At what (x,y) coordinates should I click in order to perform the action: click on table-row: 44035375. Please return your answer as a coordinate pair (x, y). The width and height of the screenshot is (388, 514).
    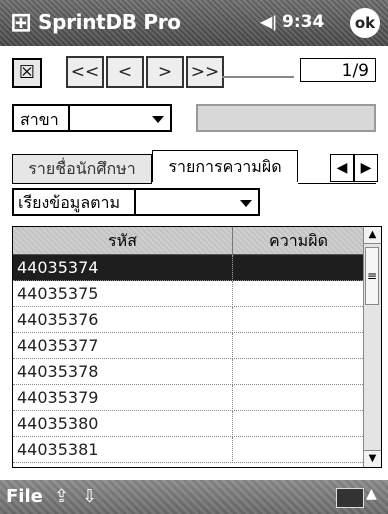
    Looking at the image, I should click on (189, 294).